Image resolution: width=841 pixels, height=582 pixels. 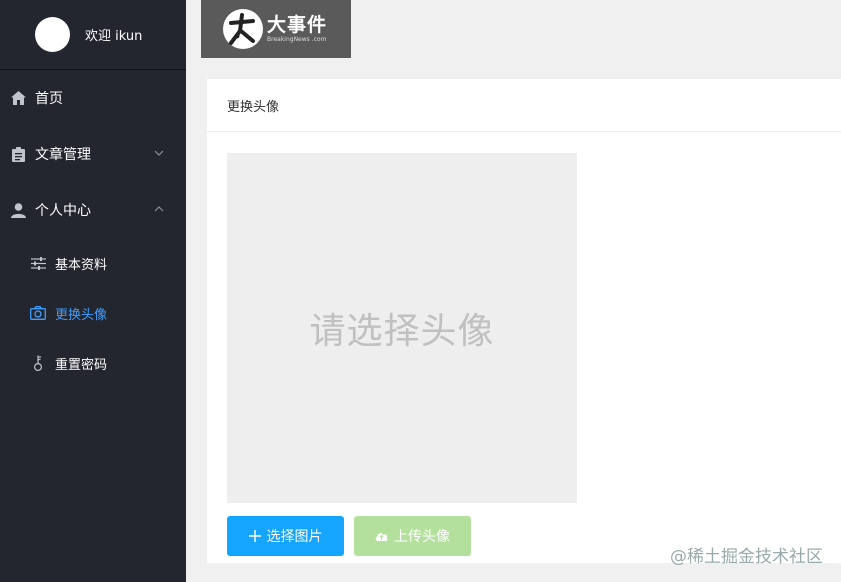 I want to click on upload-avatar-button: 上传头像, so click(x=412, y=536).